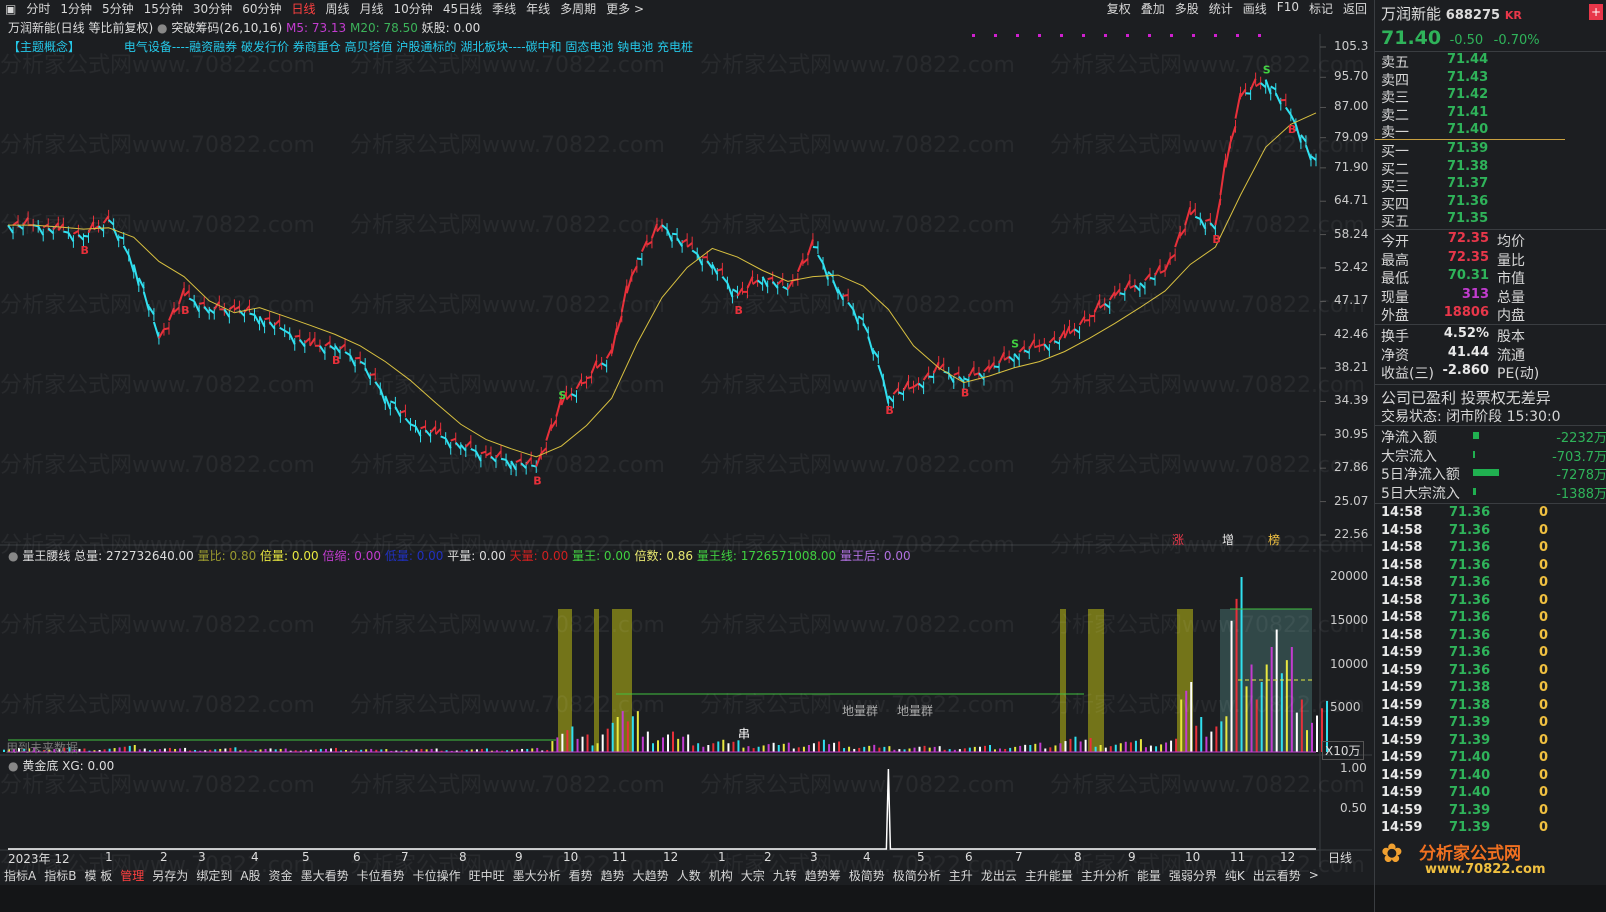 This screenshot has width=1606, height=912. What do you see at coordinates (1402, 792) in the screenshot?
I see `tick-time: 14:59` at bounding box center [1402, 792].